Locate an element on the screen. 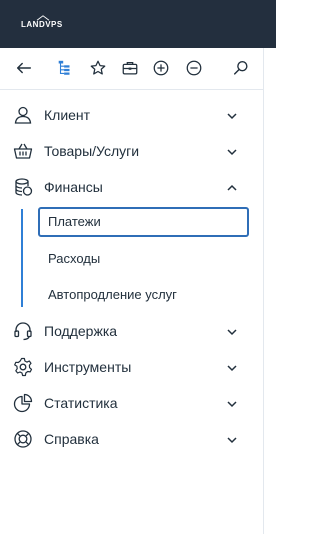  nav-label-products: Товары/Услуги is located at coordinates (92, 151).